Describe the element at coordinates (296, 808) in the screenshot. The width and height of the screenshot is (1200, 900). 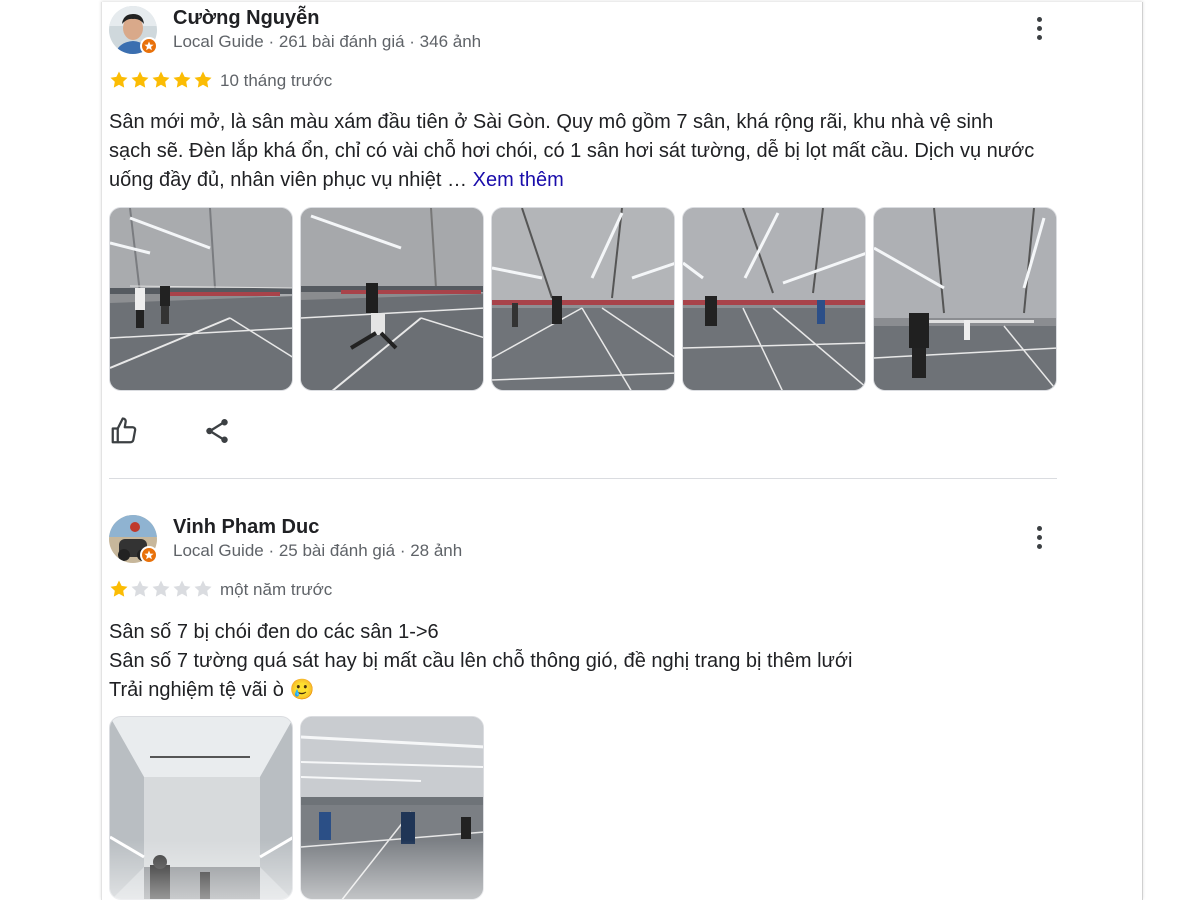
I see `photo-strip` at that location.